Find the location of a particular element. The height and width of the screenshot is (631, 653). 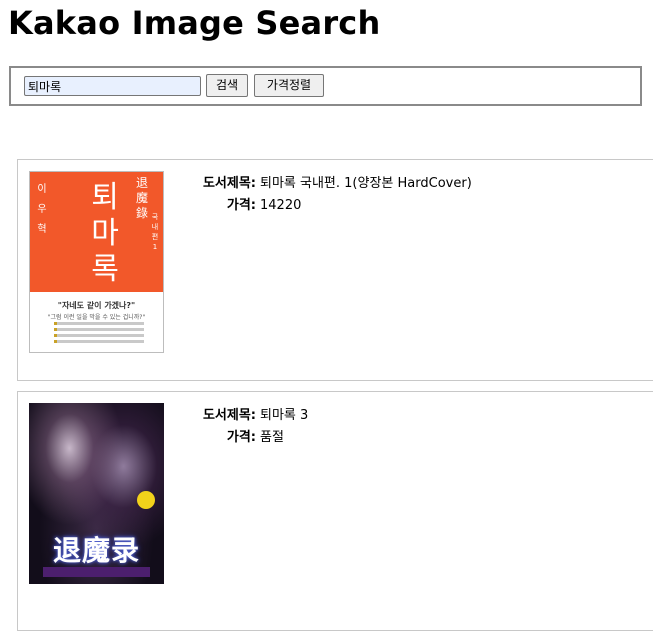

book-title-row: 도서제목: 퇴마록 3 is located at coordinates (251, 416).